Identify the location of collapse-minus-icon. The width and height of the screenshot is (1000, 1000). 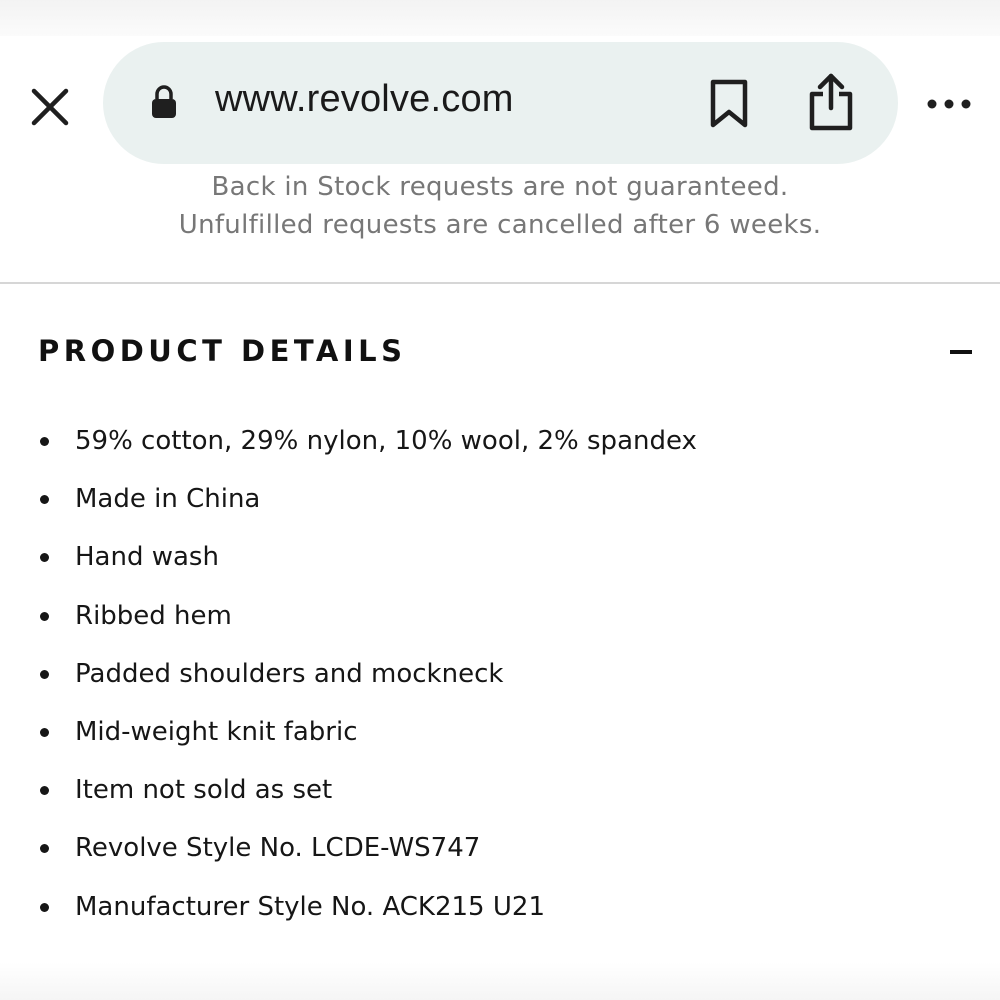
(961, 352).